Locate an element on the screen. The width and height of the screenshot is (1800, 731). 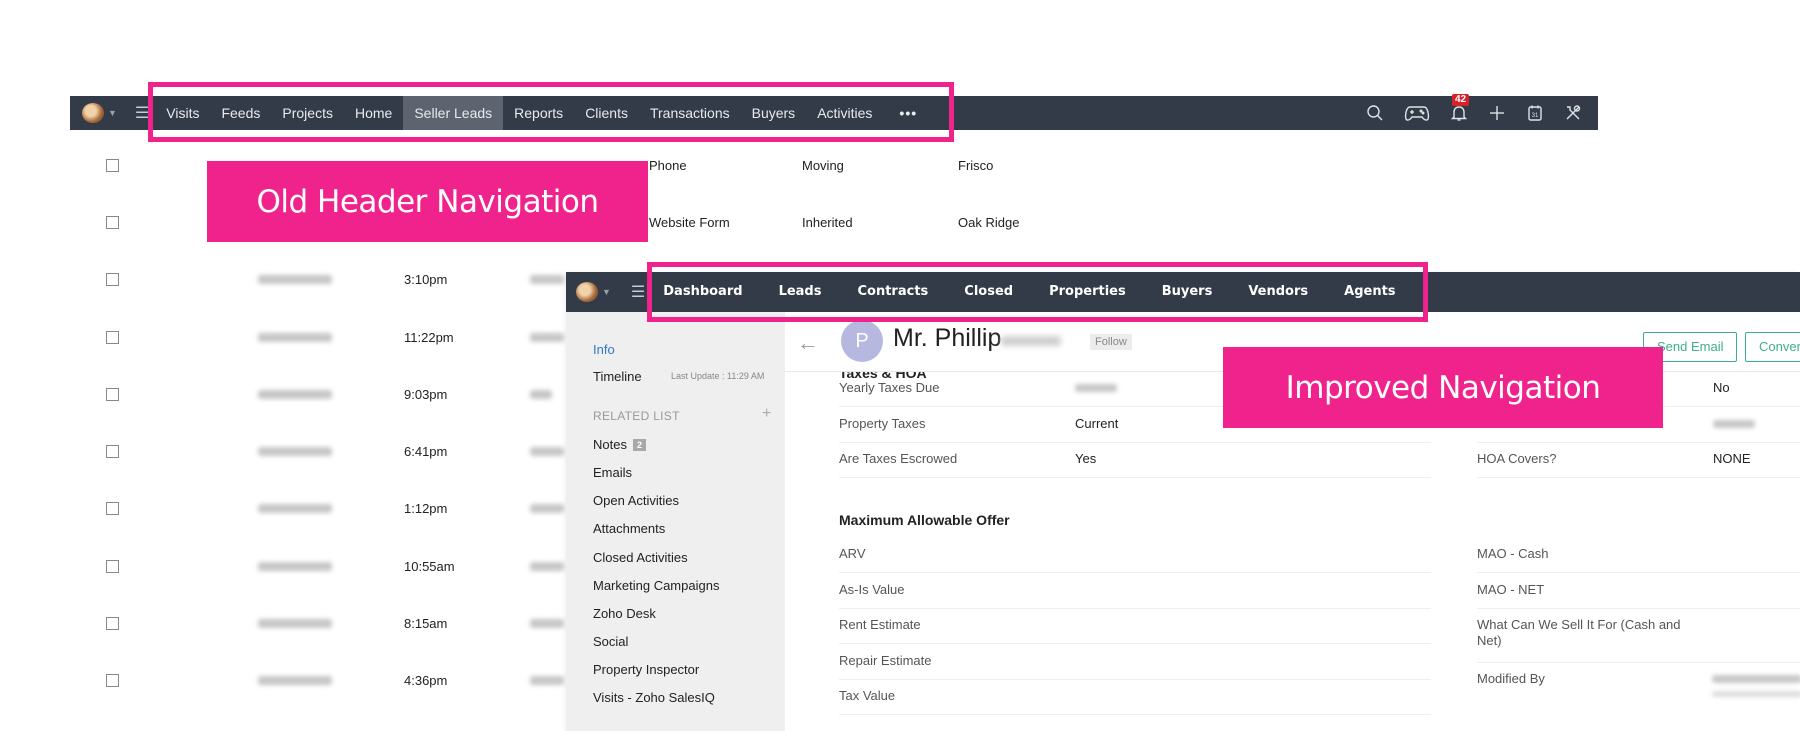
old-tab-seller-leads: Seller Leads is located at coordinates (453, 113).